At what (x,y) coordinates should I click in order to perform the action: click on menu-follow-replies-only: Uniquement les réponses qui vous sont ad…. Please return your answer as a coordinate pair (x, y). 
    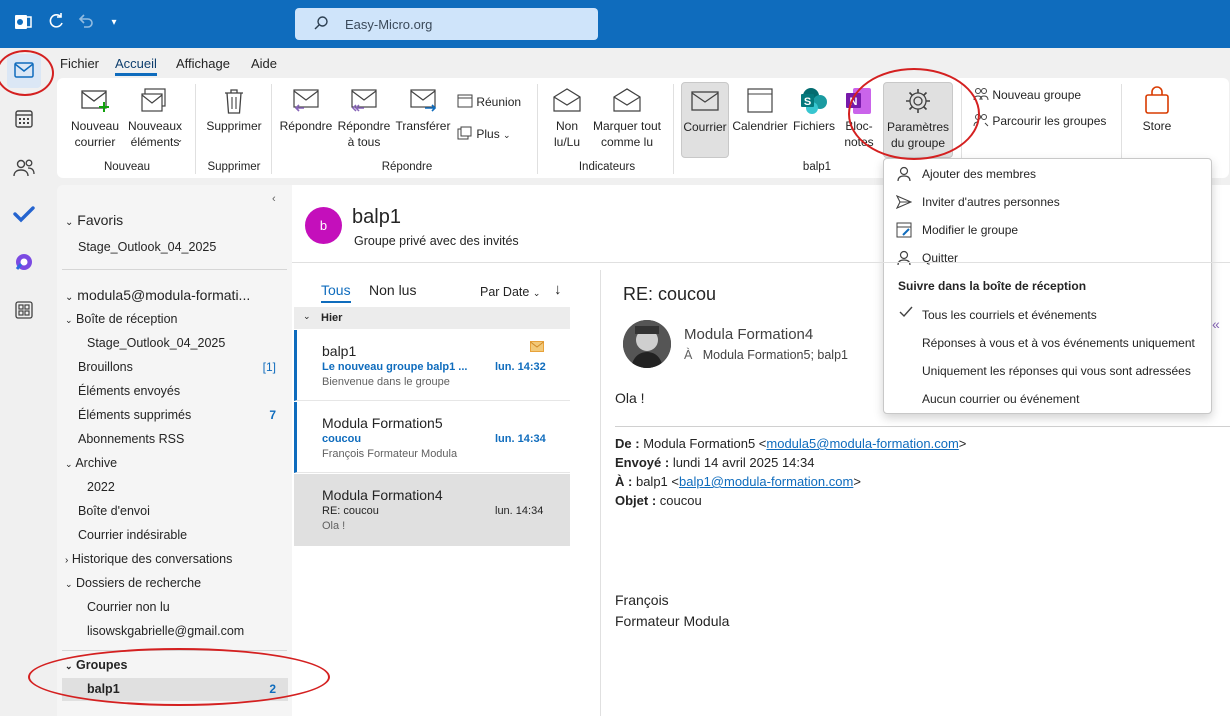
    Looking at the image, I should click on (1056, 371).